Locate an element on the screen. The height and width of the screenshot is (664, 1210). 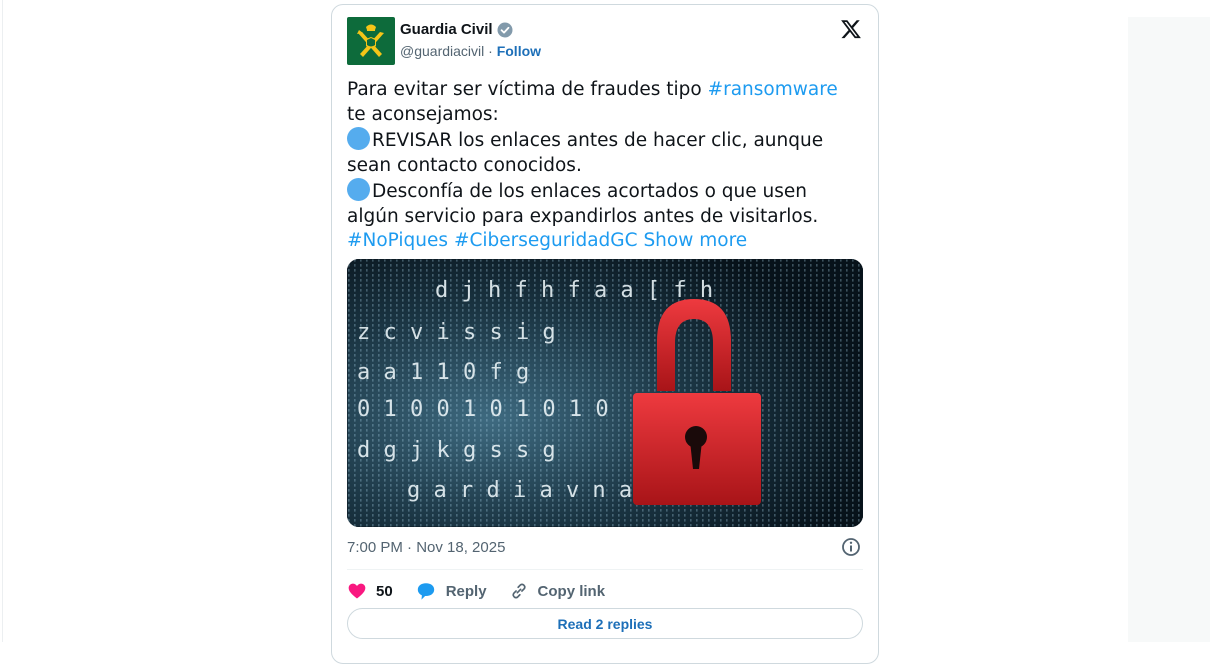
read-replies-button: Read 2 replies is located at coordinates (605, 623).